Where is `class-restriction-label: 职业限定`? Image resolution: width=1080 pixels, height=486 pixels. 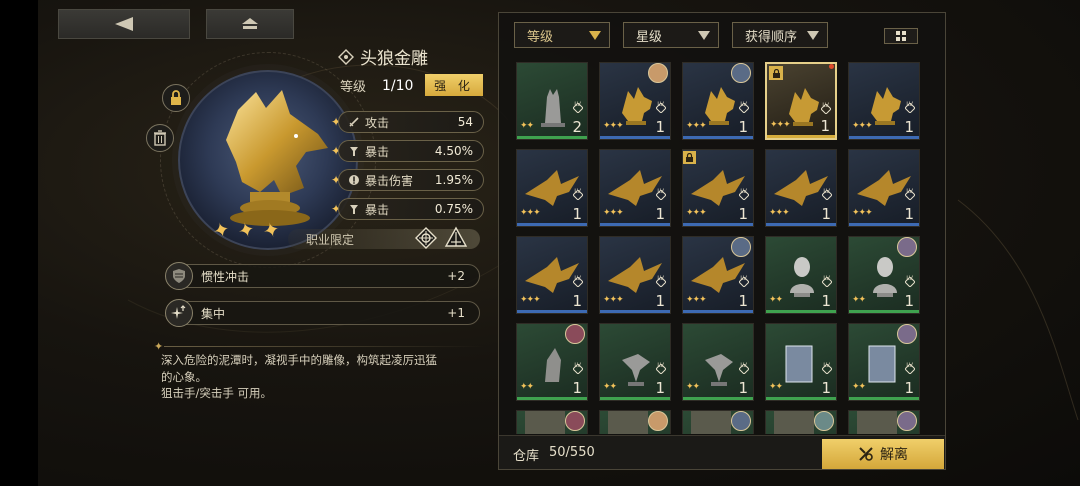
class-restriction-label: 职业限定 is located at coordinates (330, 239).